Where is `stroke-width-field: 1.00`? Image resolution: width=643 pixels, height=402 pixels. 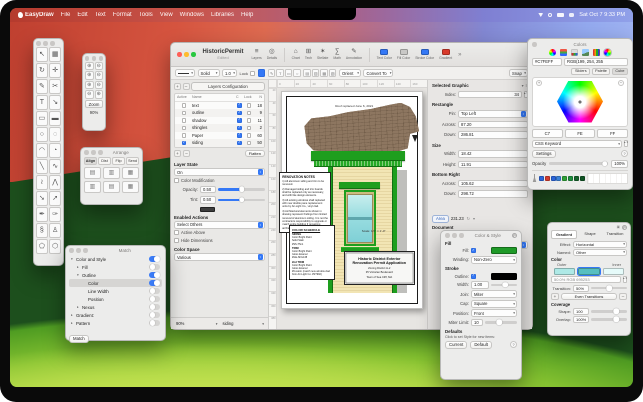 stroke-width-field: 1.00 is located at coordinates (480, 285).